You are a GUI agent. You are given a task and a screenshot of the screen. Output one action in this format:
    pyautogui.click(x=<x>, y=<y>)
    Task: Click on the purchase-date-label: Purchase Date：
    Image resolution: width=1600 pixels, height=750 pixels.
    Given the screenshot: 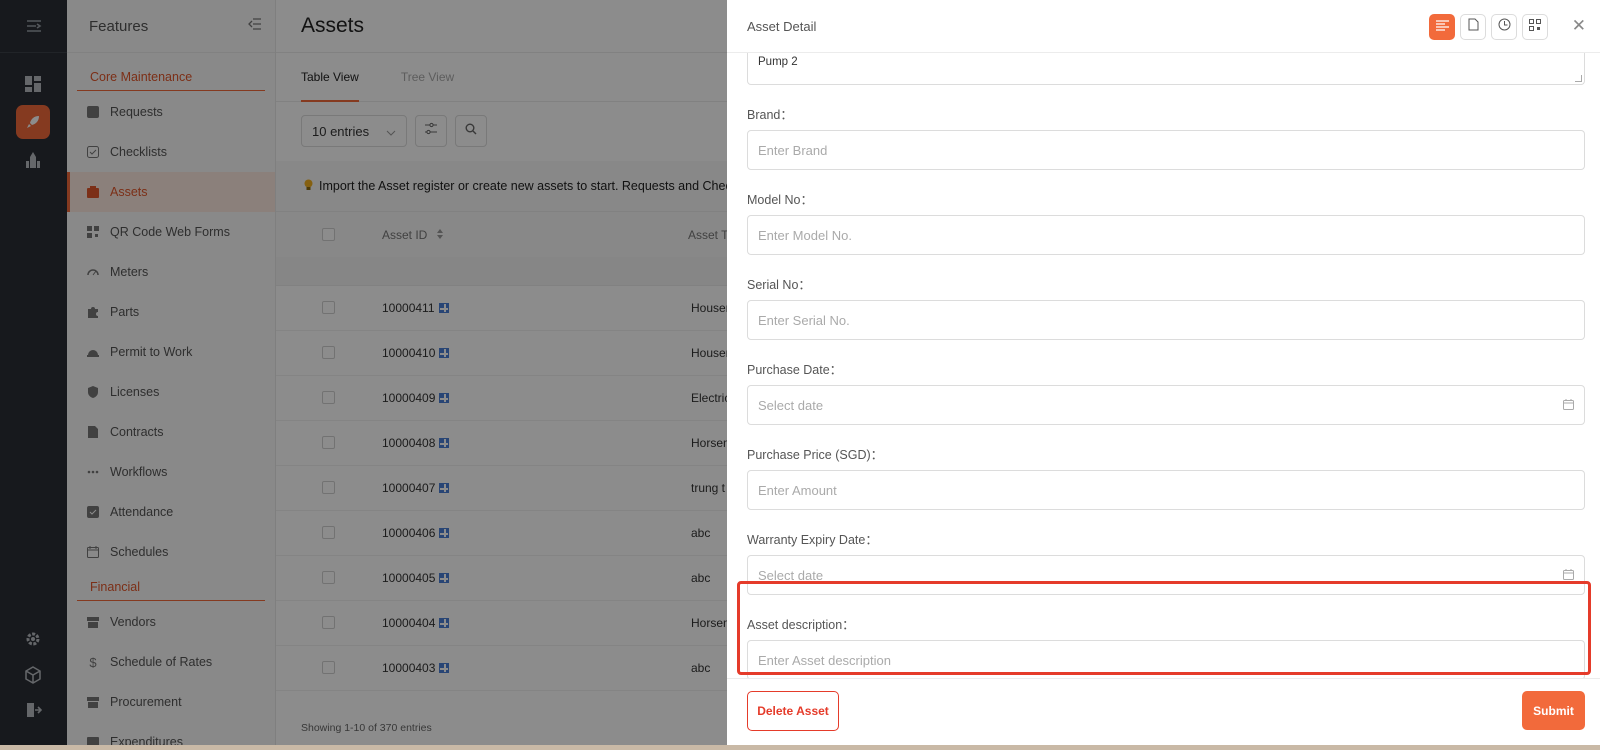 What is the action you would take?
    pyautogui.click(x=795, y=370)
    